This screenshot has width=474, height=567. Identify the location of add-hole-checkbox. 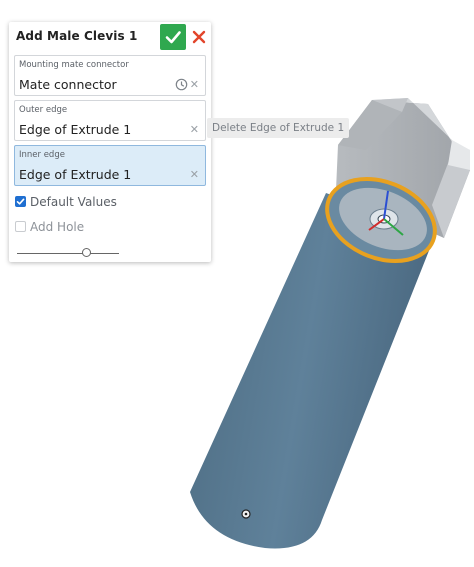
(20, 226).